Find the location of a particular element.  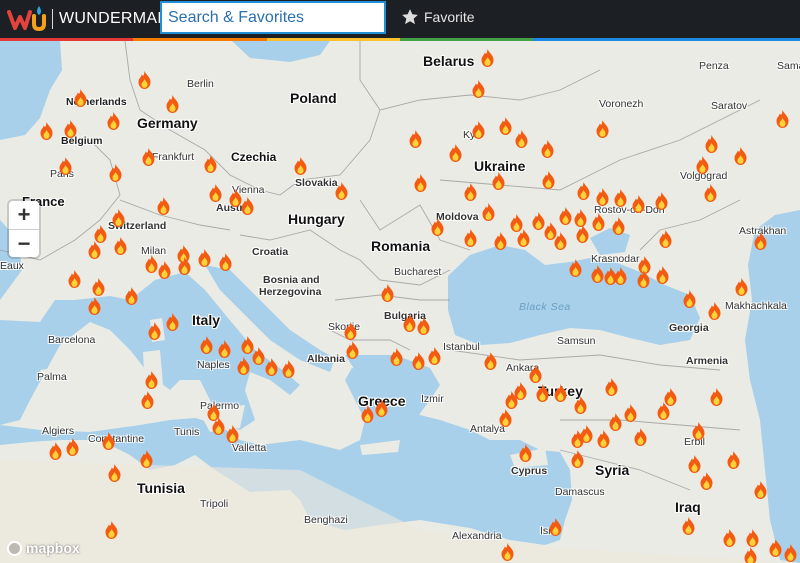

mapbox-attribution: mapbox is located at coordinates (43, 548).